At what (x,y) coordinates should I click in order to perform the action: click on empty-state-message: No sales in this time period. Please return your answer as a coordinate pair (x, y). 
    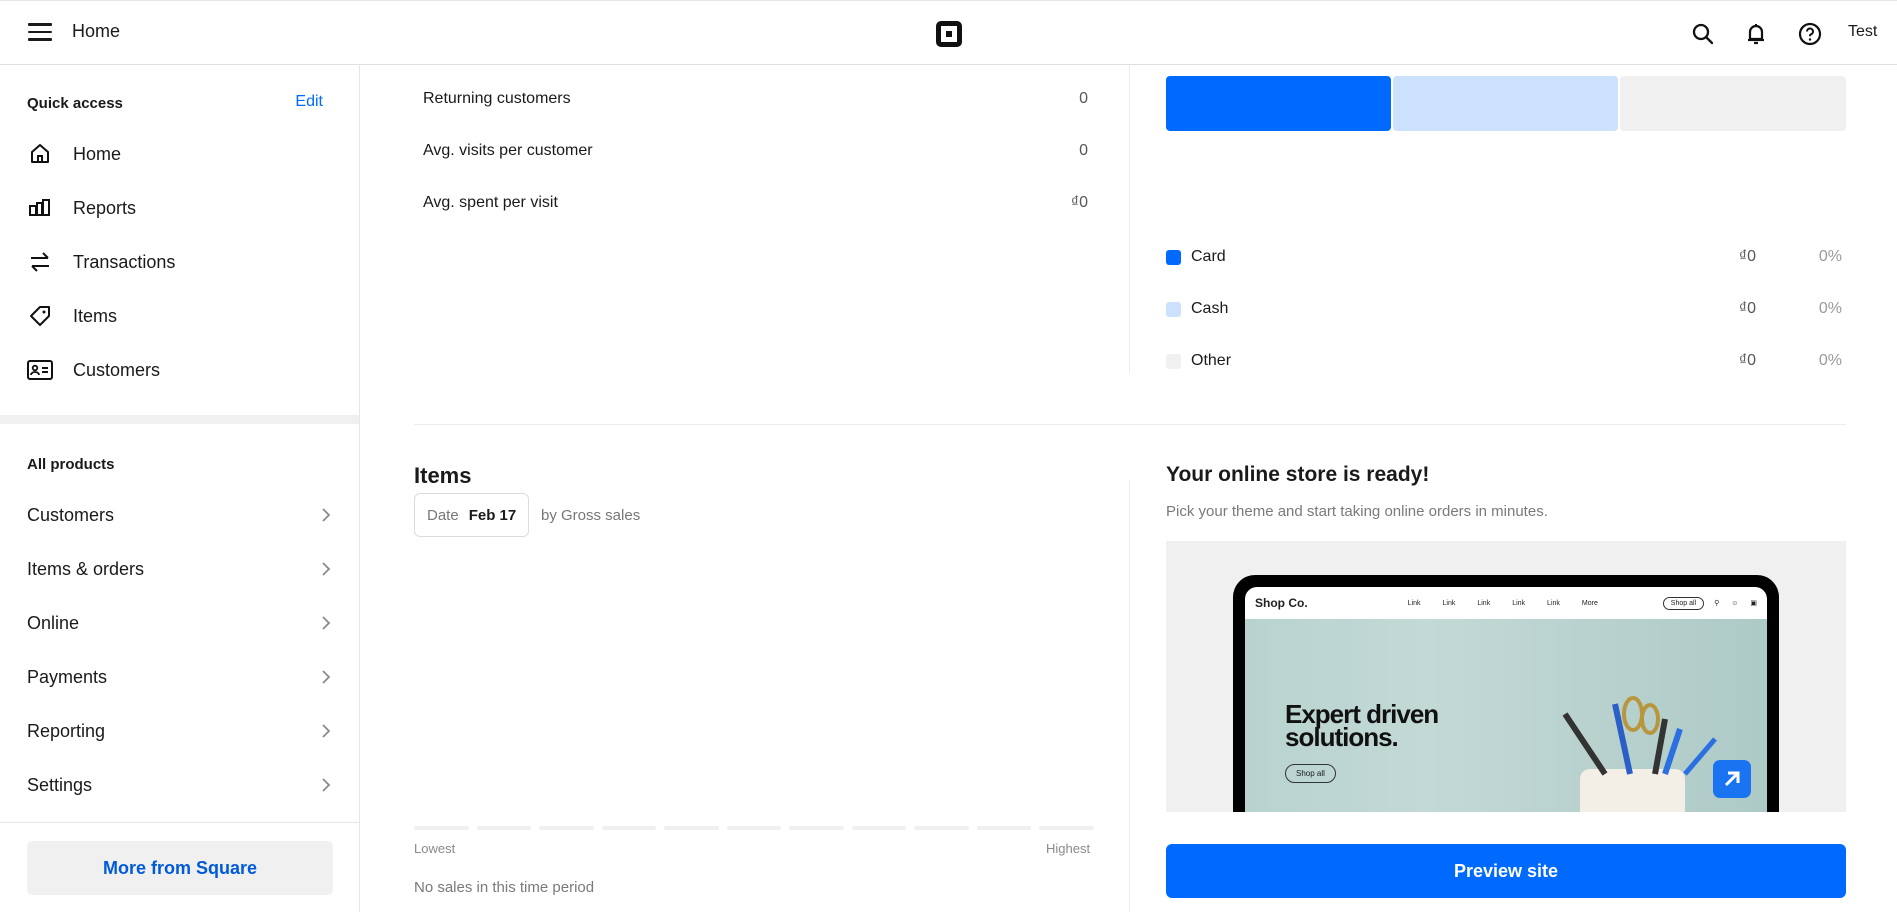
    Looking at the image, I should click on (504, 887).